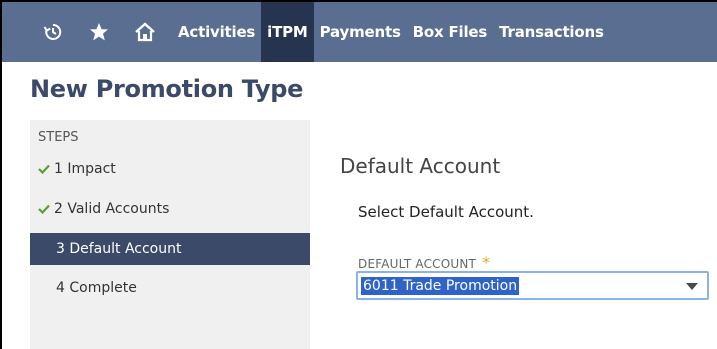  What do you see at coordinates (420, 166) in the screenshot?
I see `section-title: Default Account` at bounding box center [420, 166].